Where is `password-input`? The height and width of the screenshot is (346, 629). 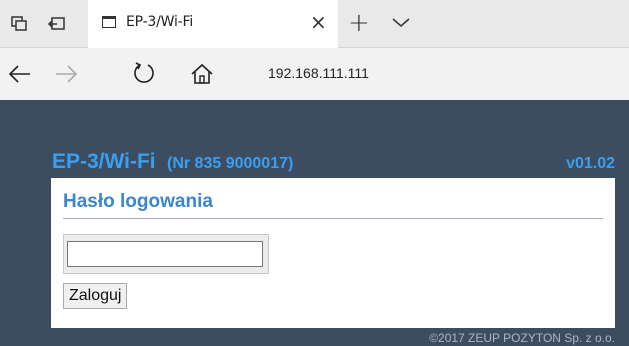
password-input is located at coordinates (165, 254).